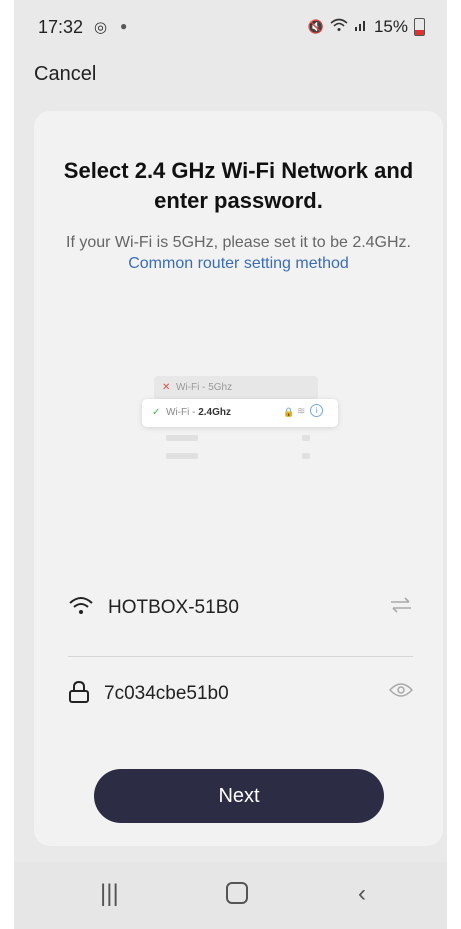 The height and width of the screenshot is (929, 461). Describe the element at coordinates (215, 412) in the screenshot. I see `illus-24g-bold: 2.4Ghz` at that location.